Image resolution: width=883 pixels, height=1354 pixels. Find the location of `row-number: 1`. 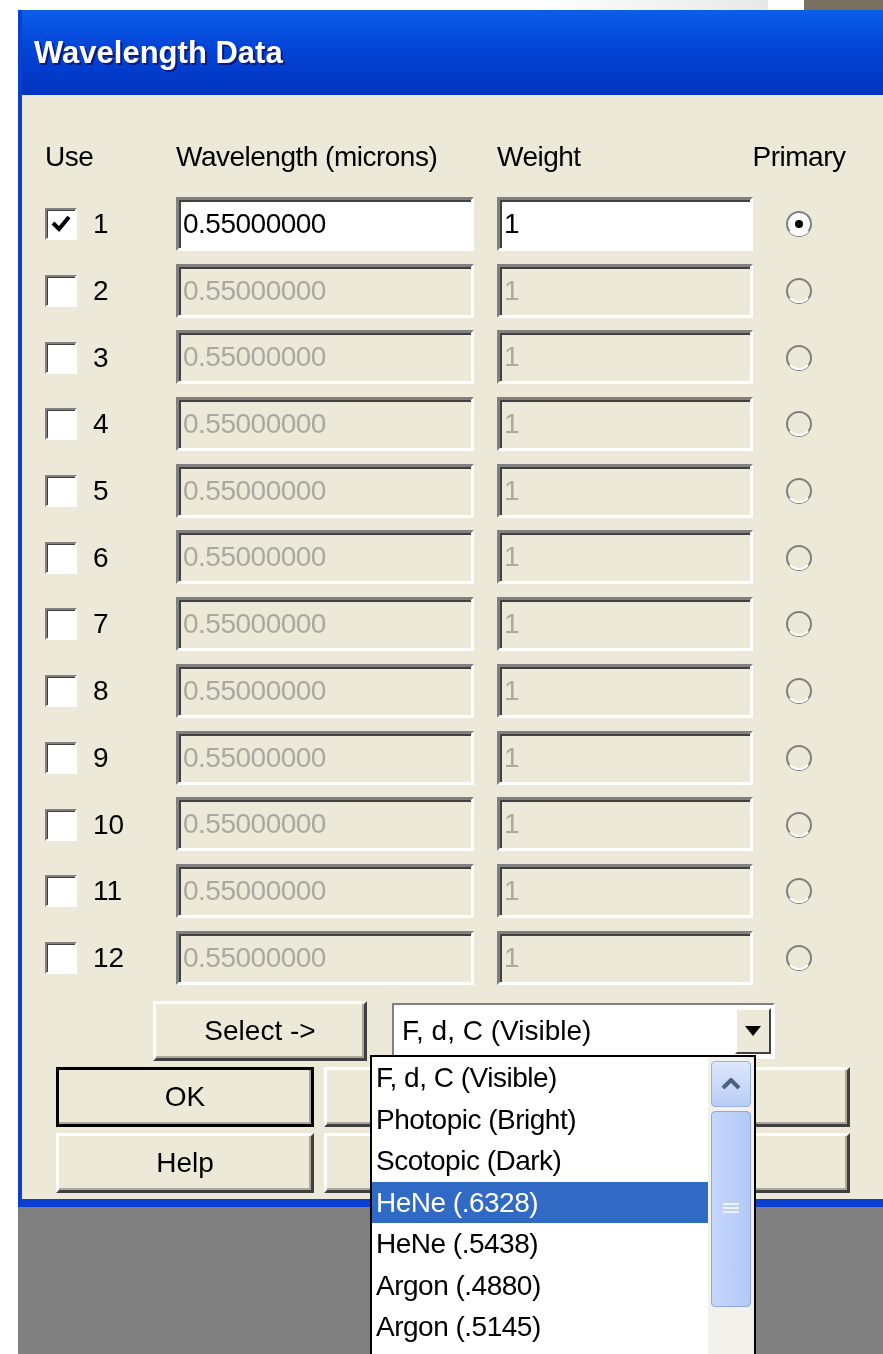

row-number: 1 is located at coordinates (101, 224).